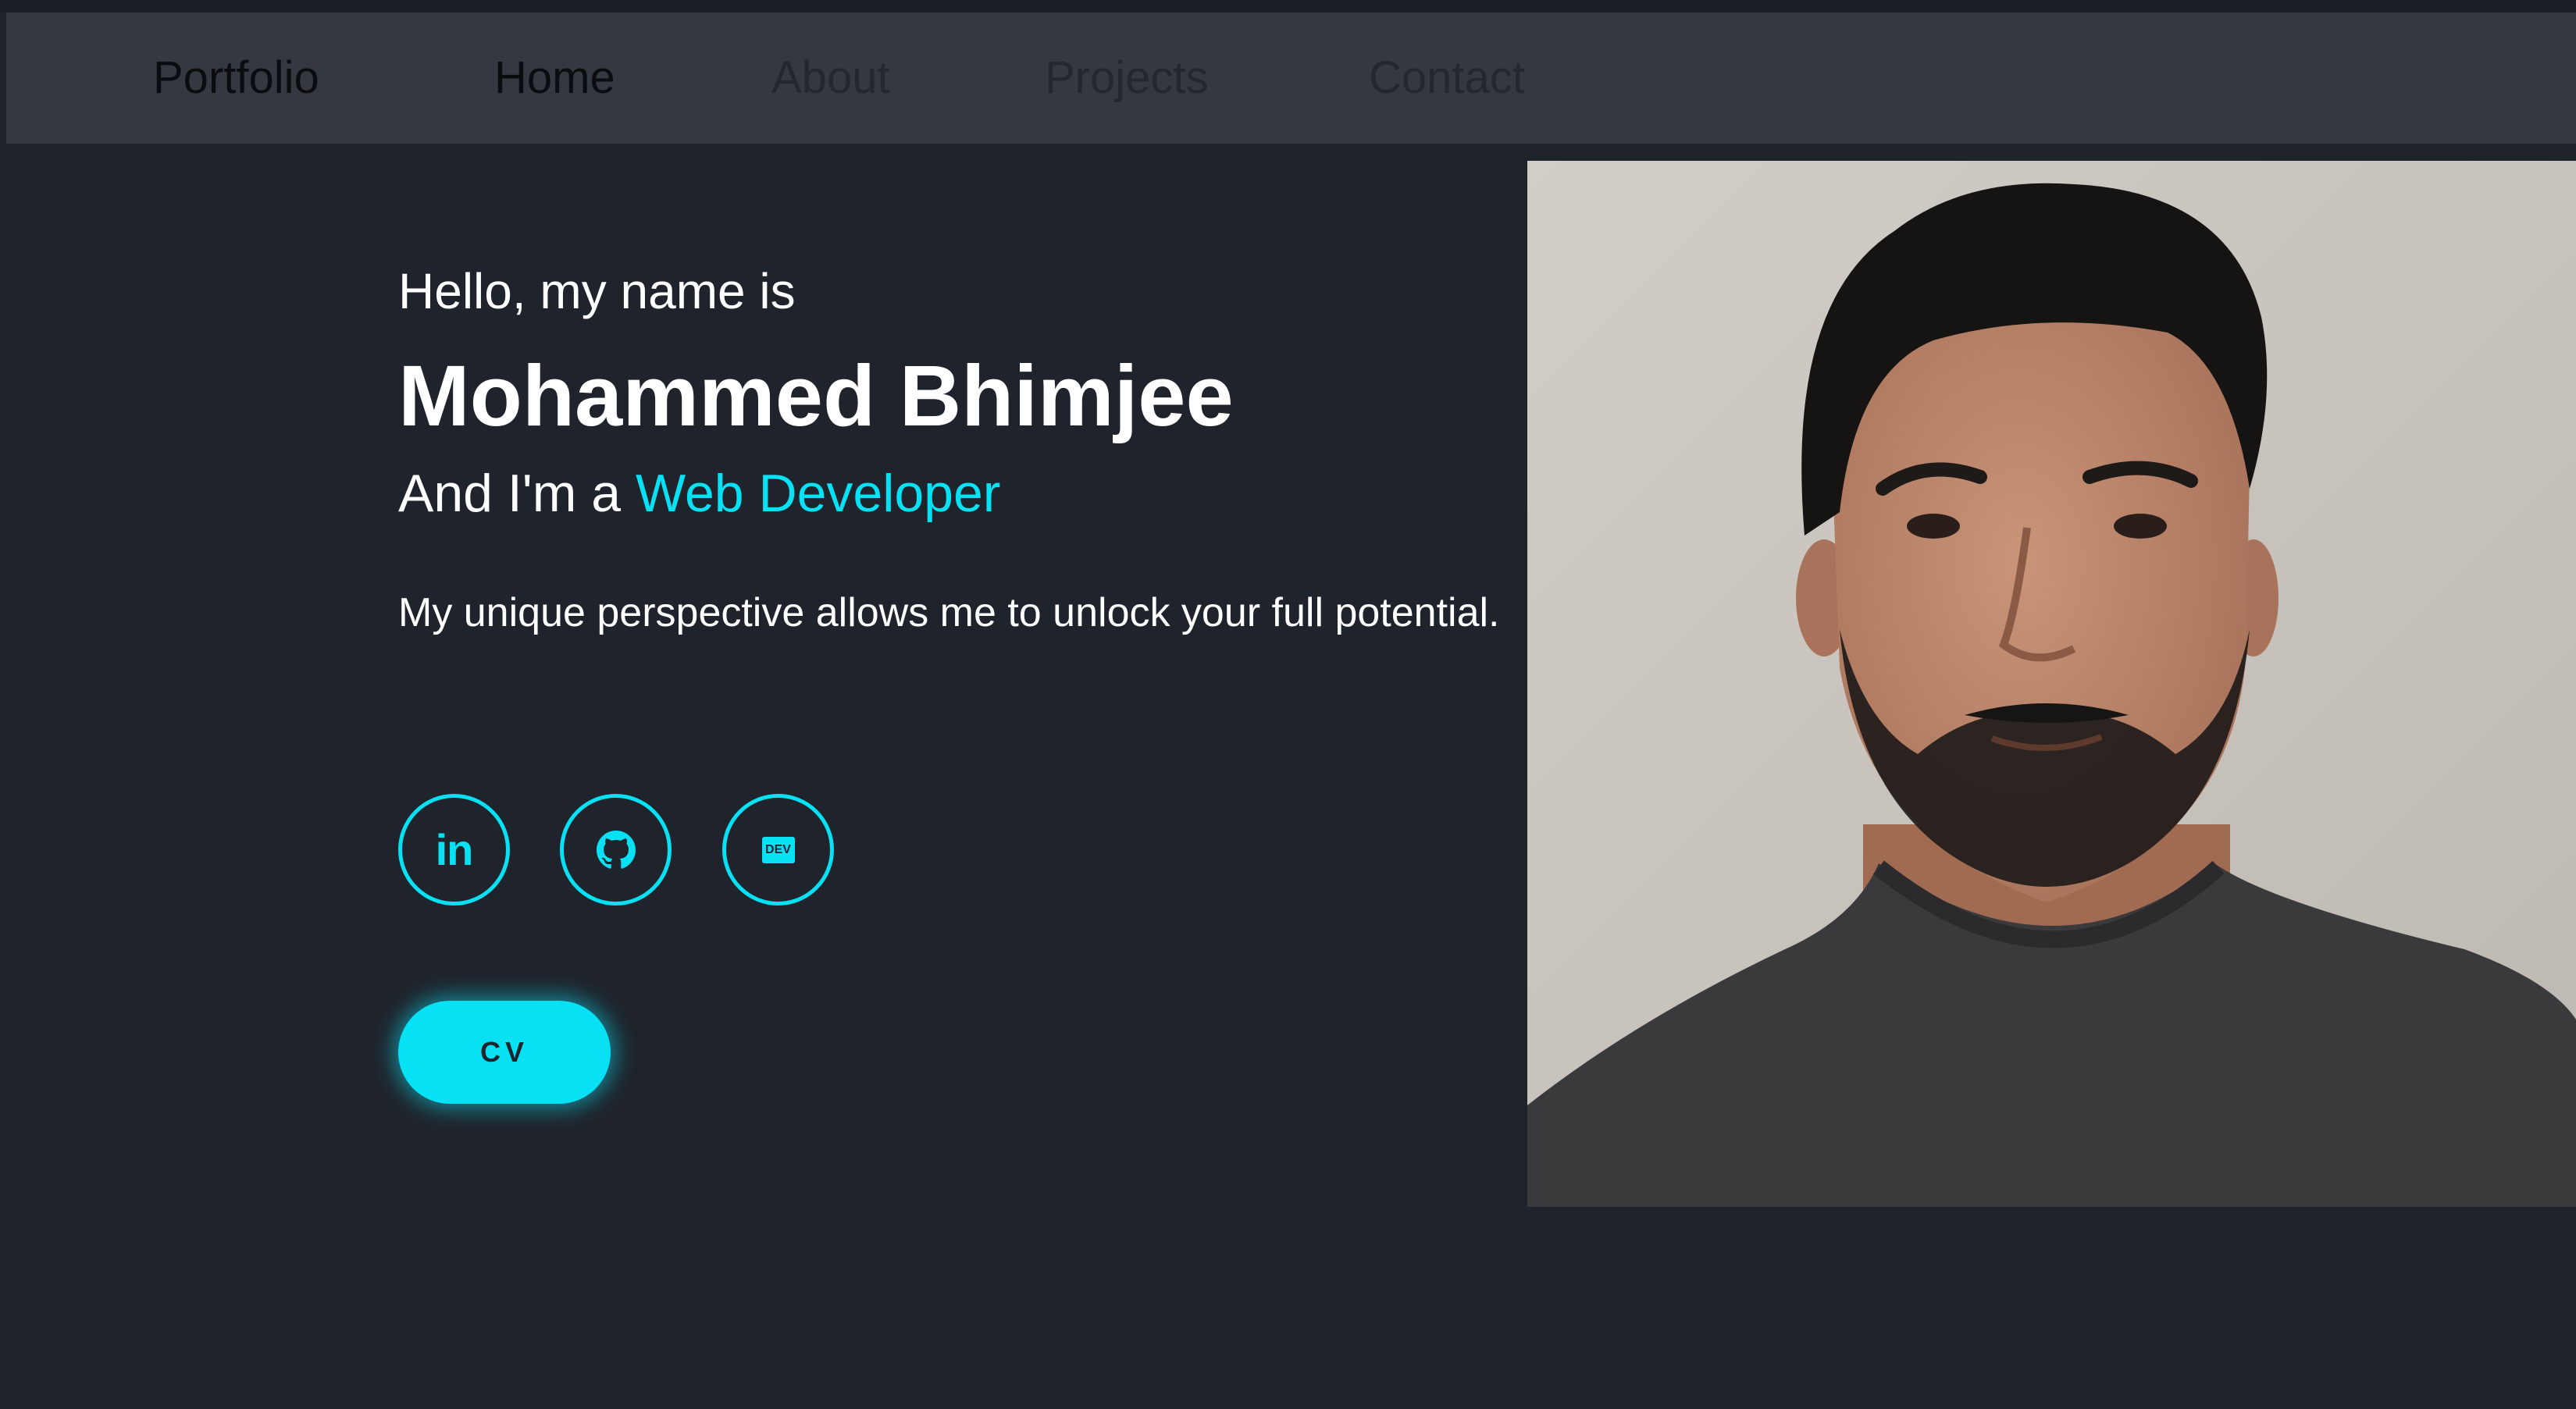  What do you see at coordinates (554, 78) in the screenshot?
I see `nav-home: Home` at bounding box center [554, 78].